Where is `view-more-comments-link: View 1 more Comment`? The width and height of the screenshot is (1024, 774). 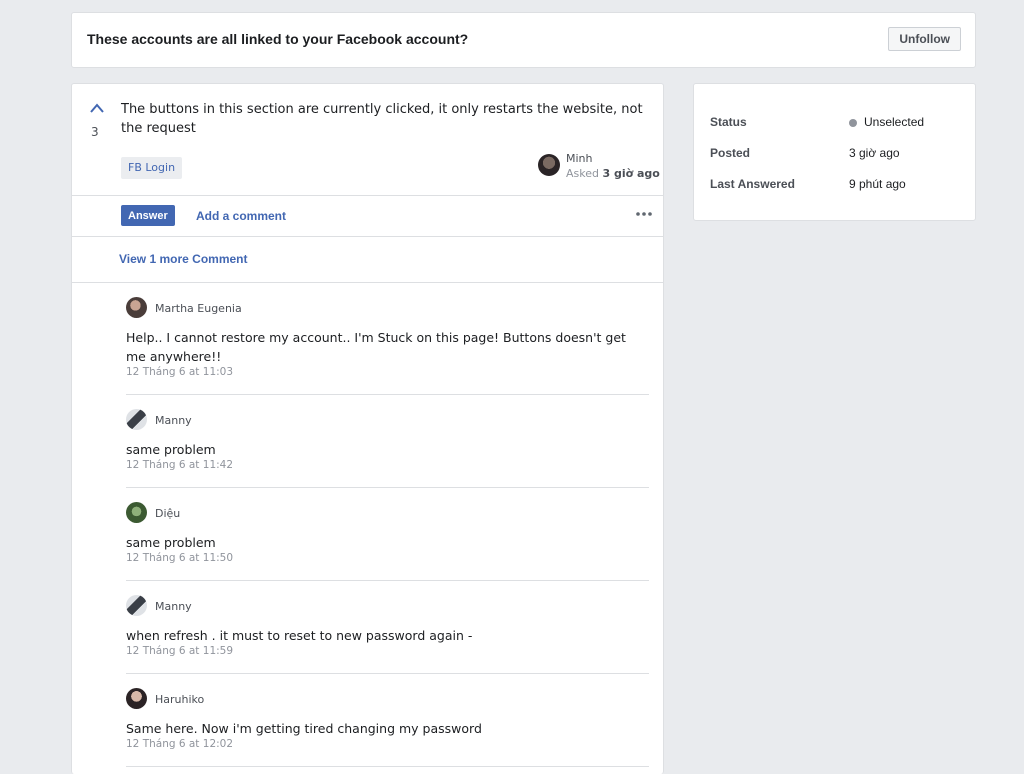 view-more-comments-link: View 1 more Comment is located at coordinates (183, 259).